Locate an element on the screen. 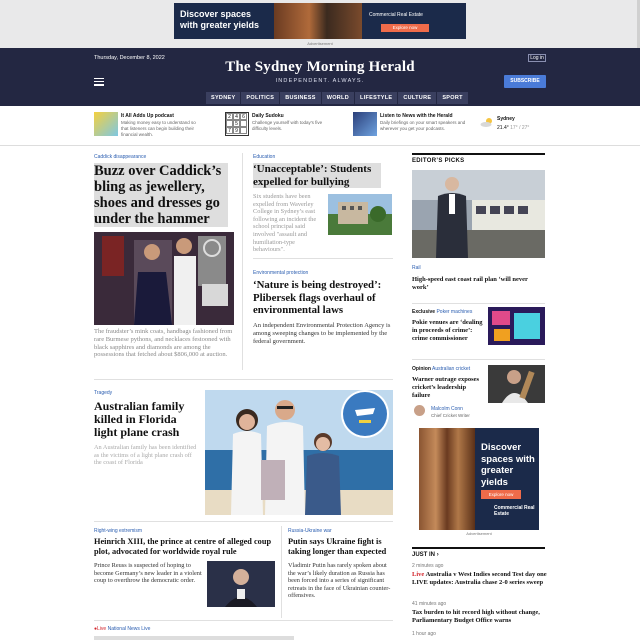 The height and width of the screenshot is (640, 640). school-photo is located at coordinates (360, 214).